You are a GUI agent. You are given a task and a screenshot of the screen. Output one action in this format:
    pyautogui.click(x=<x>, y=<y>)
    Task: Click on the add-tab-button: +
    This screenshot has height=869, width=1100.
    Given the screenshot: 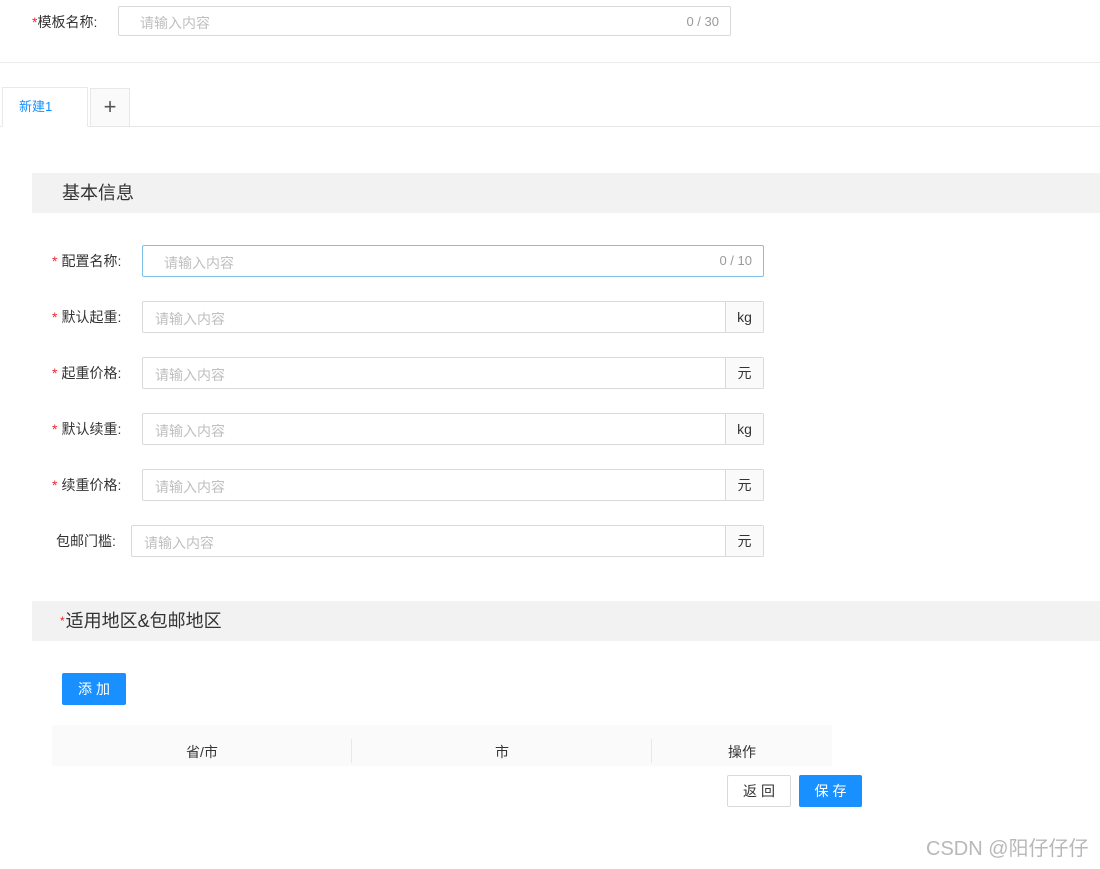 What is the action you would take?
    pyautogui.click(x=110, y=107)
    